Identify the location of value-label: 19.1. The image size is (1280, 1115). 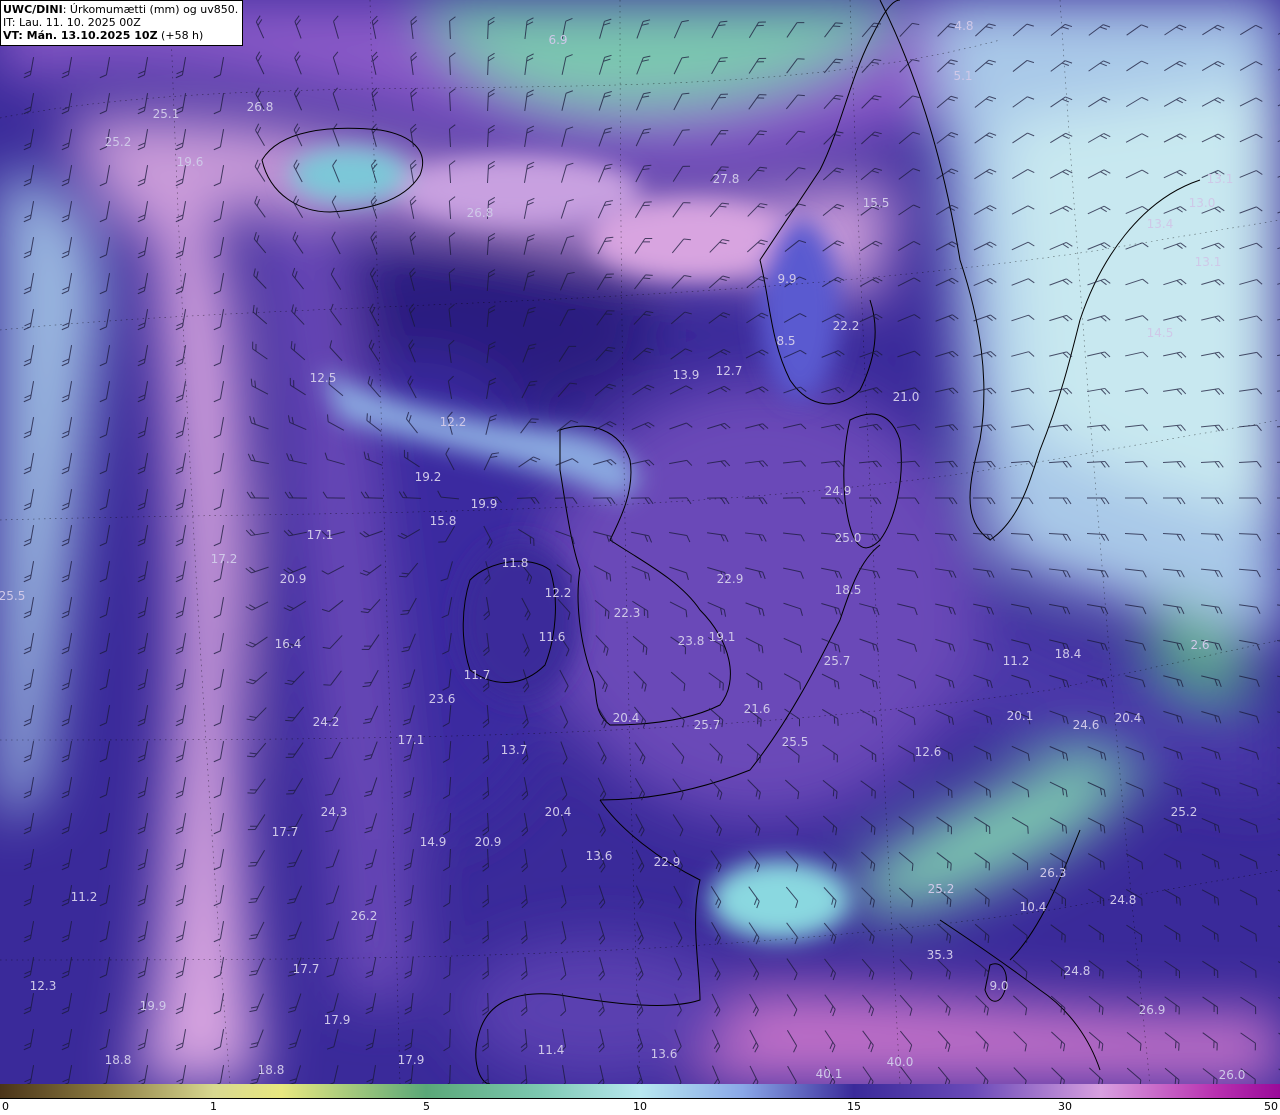
(722, 637).